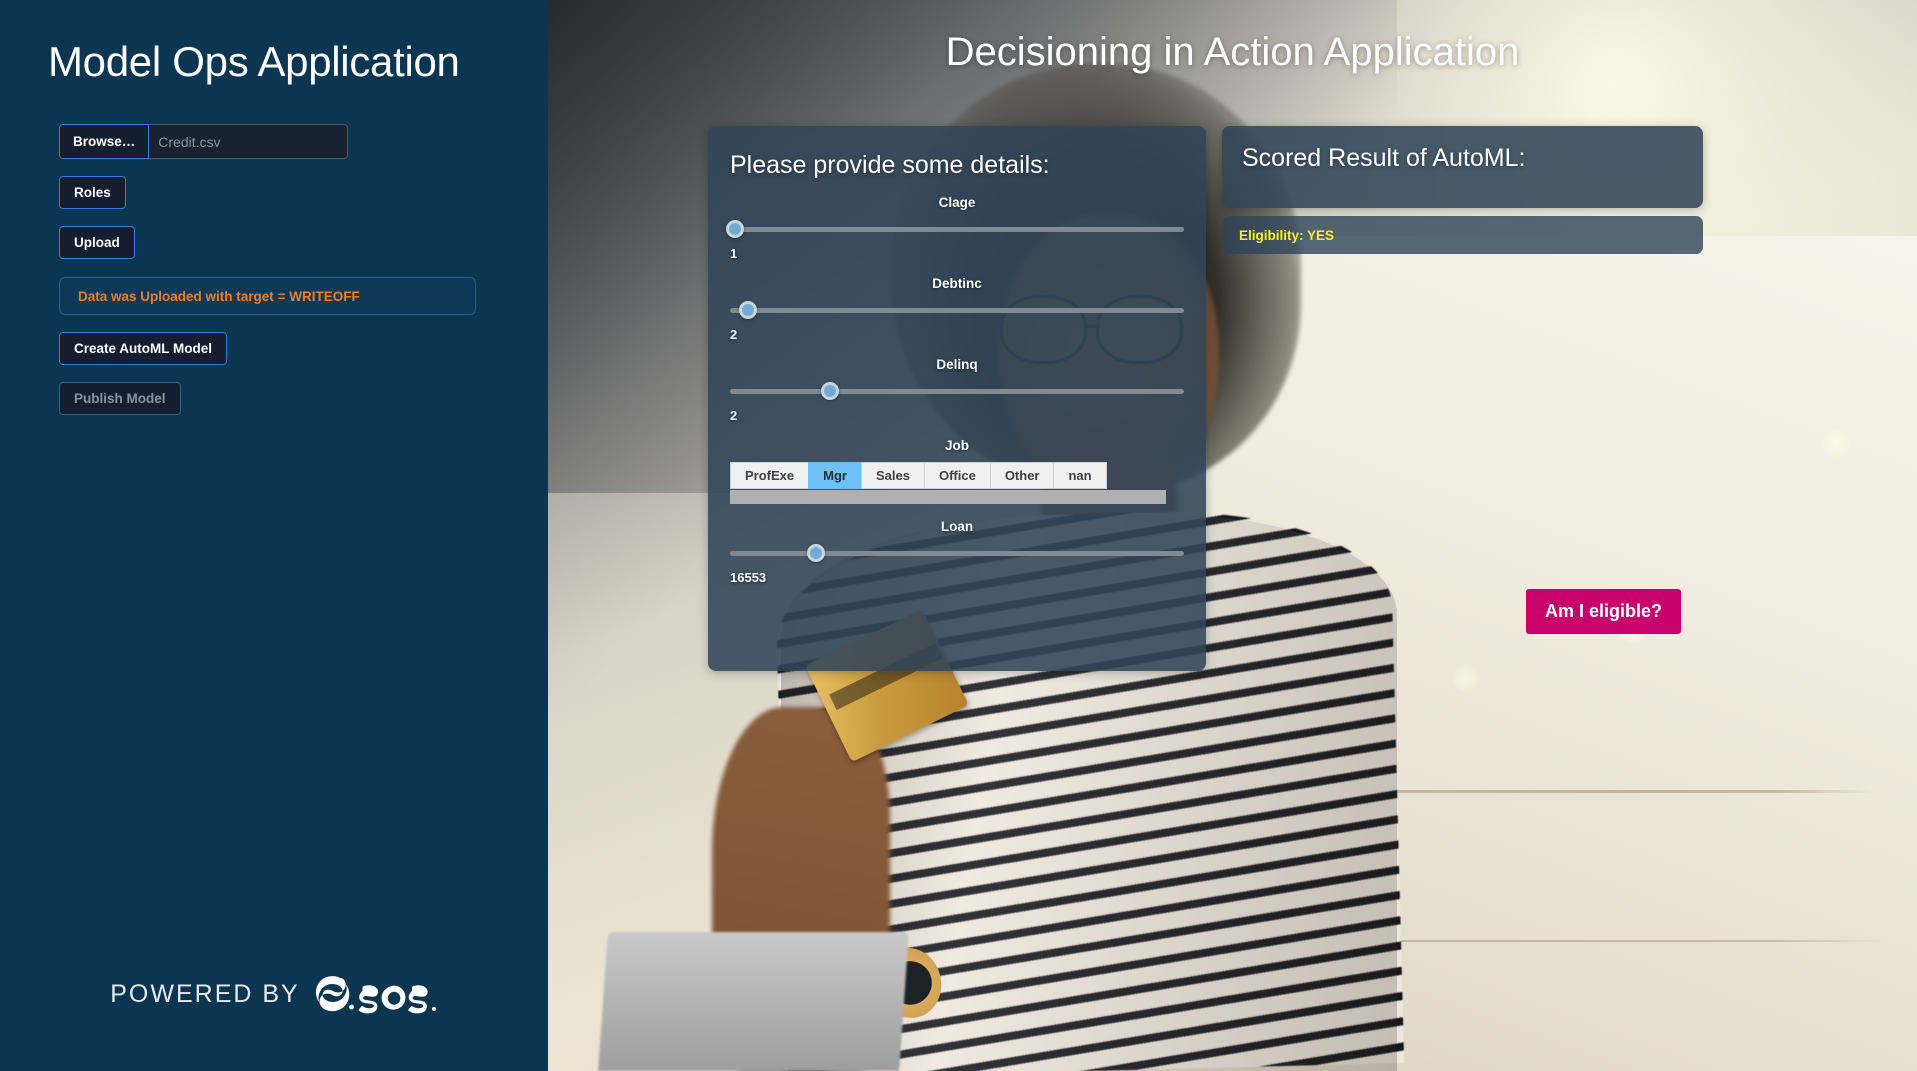  Describe the element at coordinates (957, 526) in the screenshot. I see `slider-label-loan: Loan` at that location.